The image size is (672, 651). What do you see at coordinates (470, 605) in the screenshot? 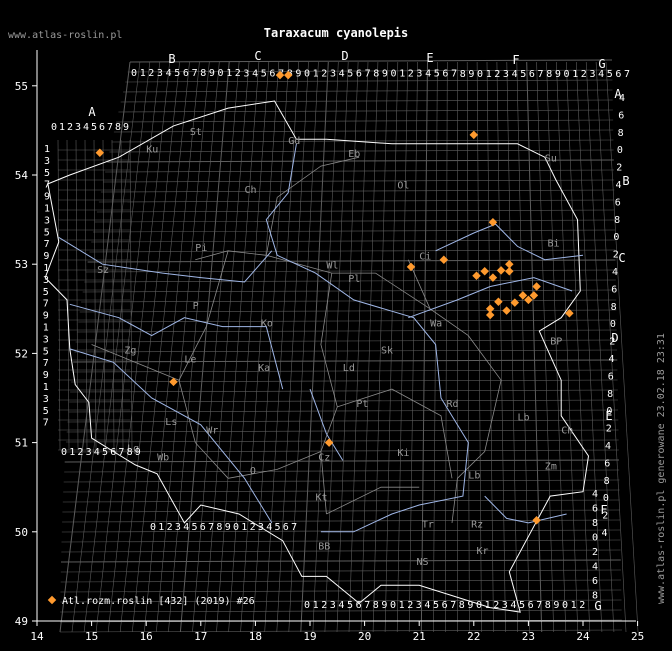
I see `grid-digit-bottom: 9` at bounding box center [470, 605].